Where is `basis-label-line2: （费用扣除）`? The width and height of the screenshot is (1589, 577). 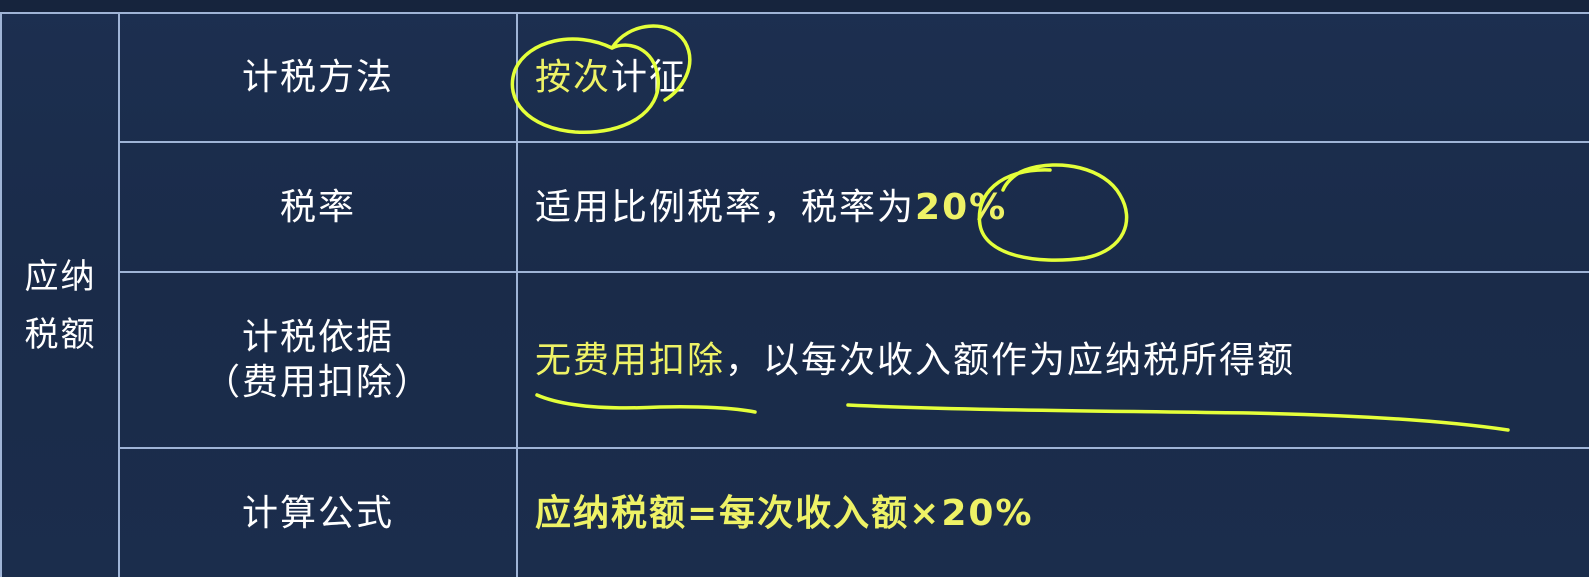
basis-label-line2: （费用扣除） is located at coordinates (317, 382).